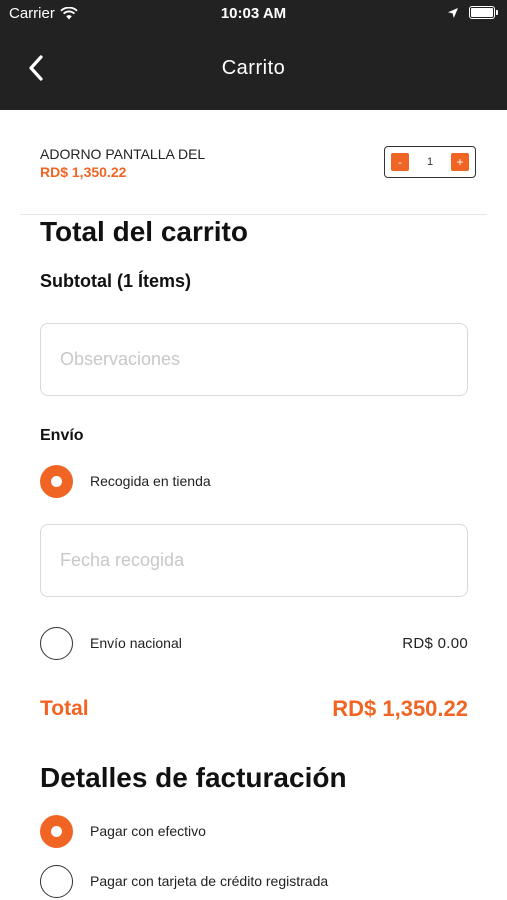 Image resolution: width=507 pixels, height=900 pixels. I want to click on status-right, so click(472, 12).